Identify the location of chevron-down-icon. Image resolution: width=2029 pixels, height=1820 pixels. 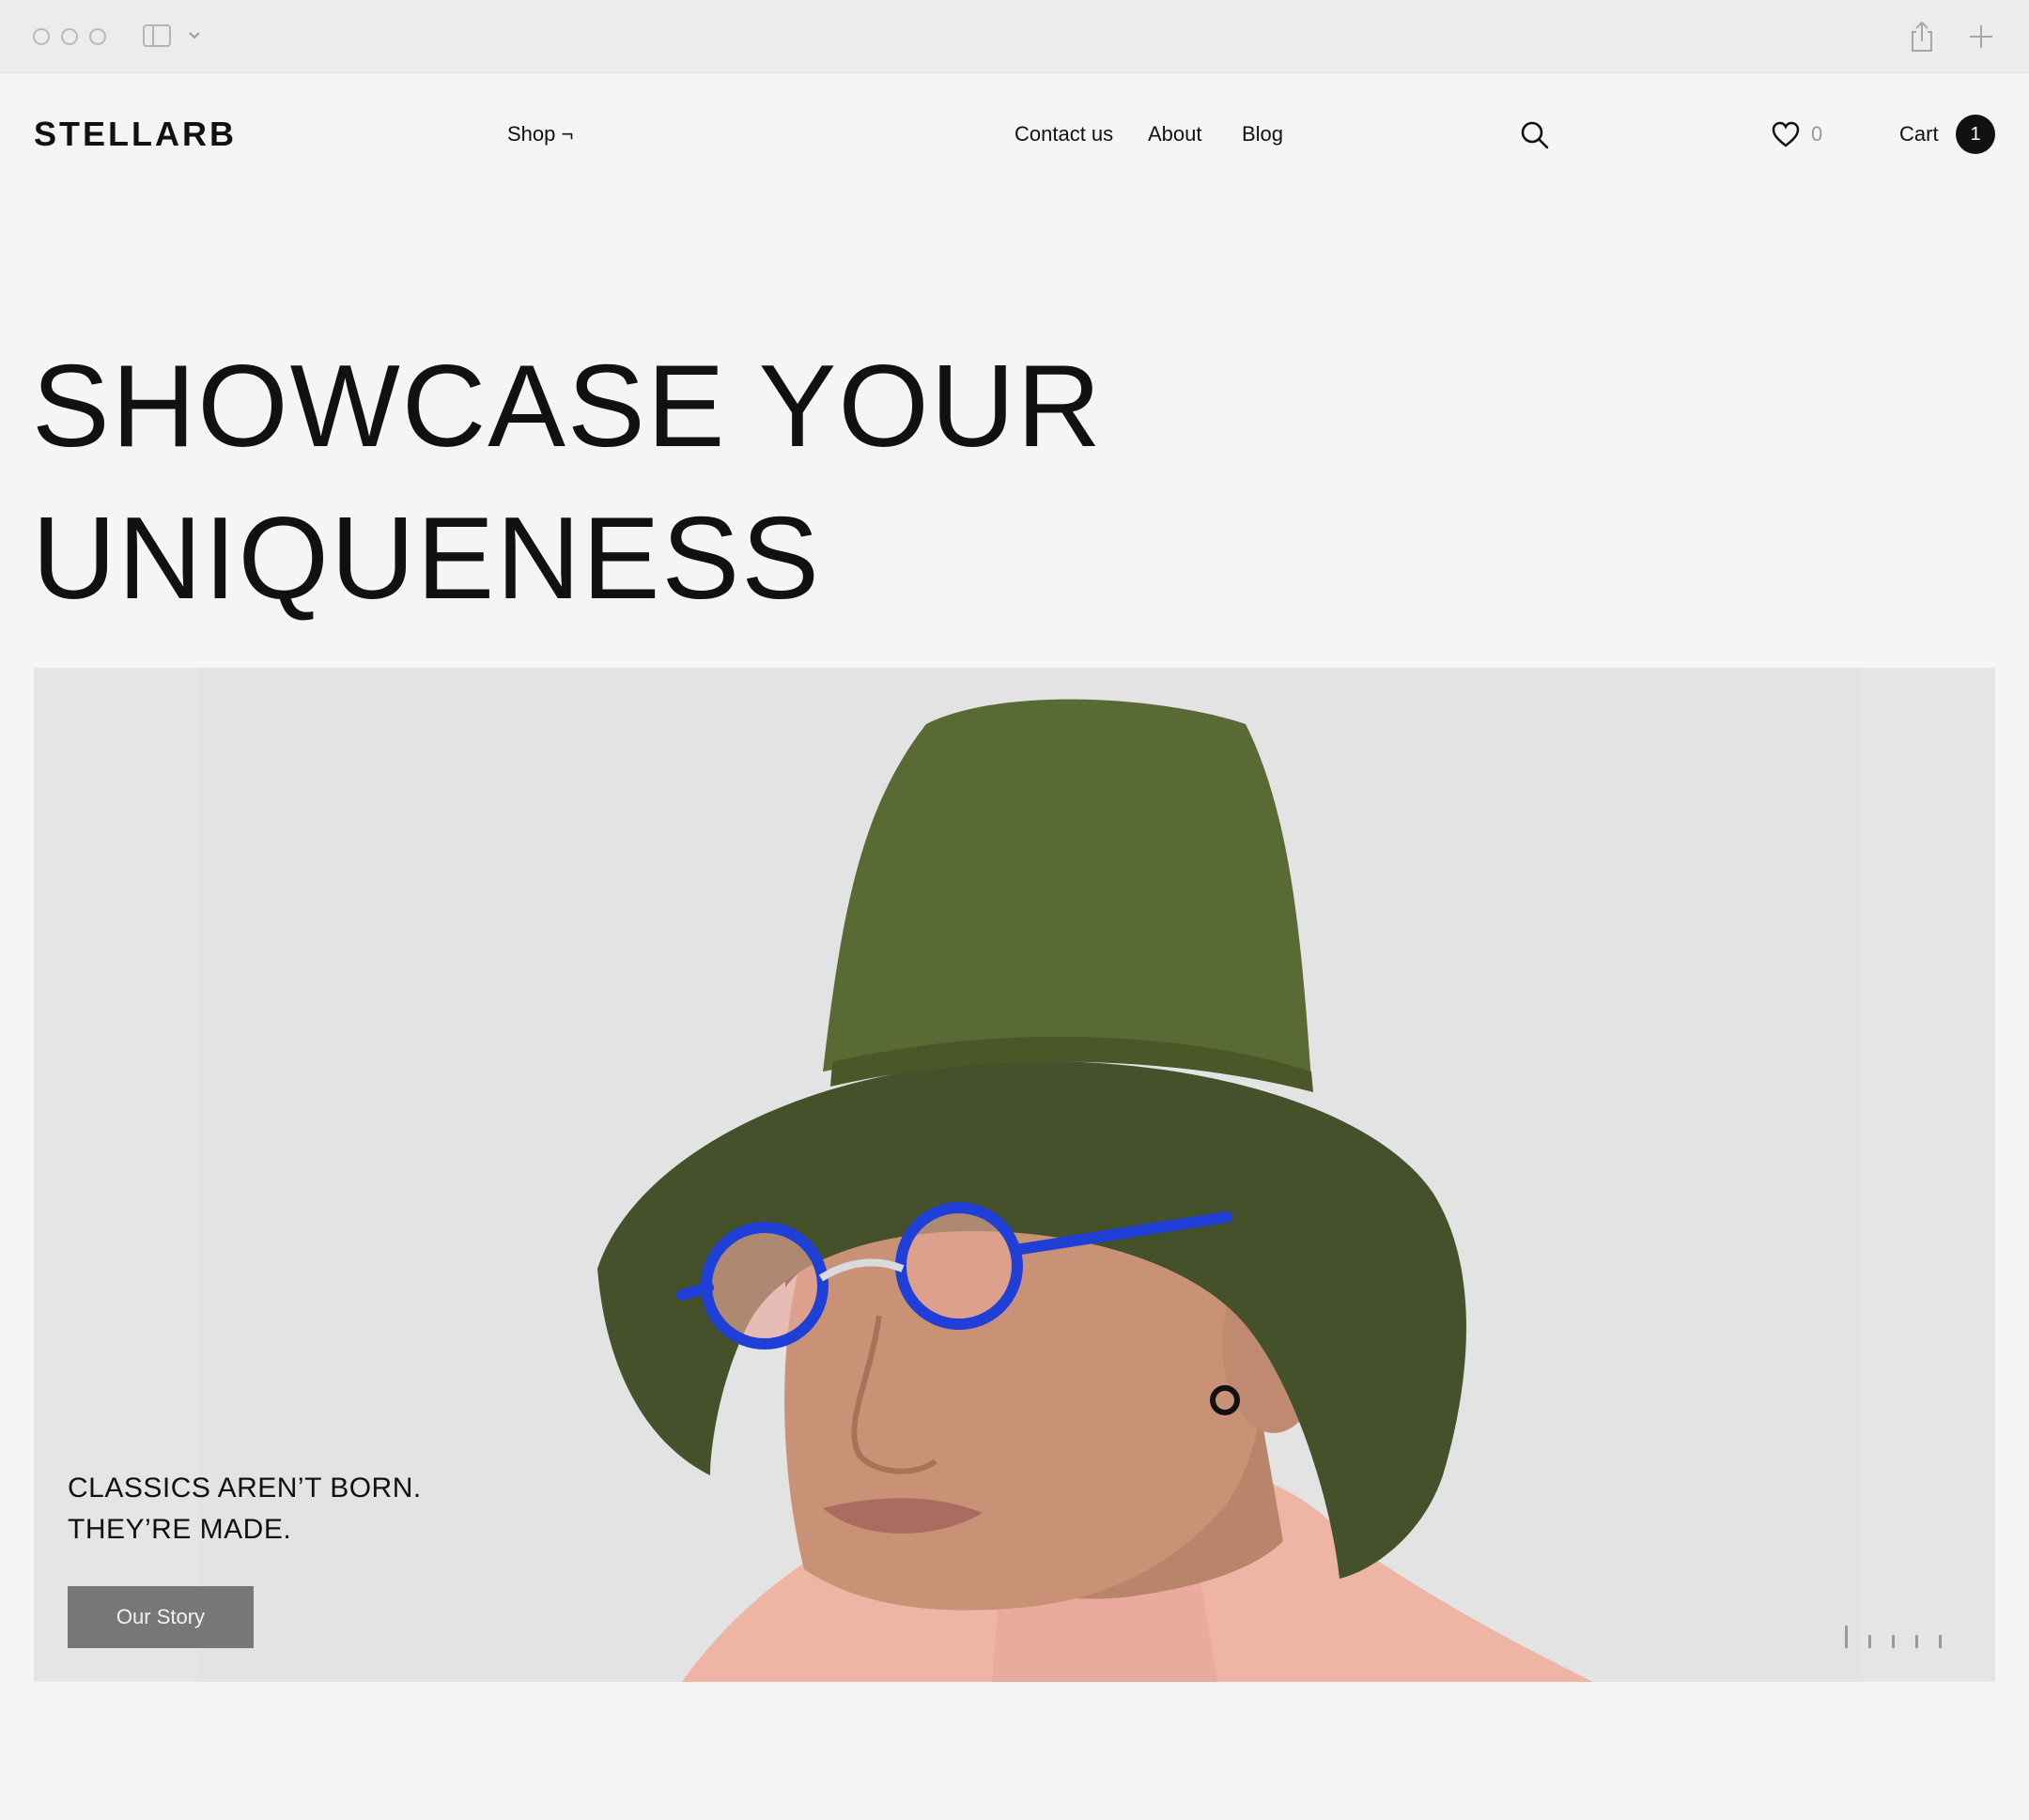
(195, 34).